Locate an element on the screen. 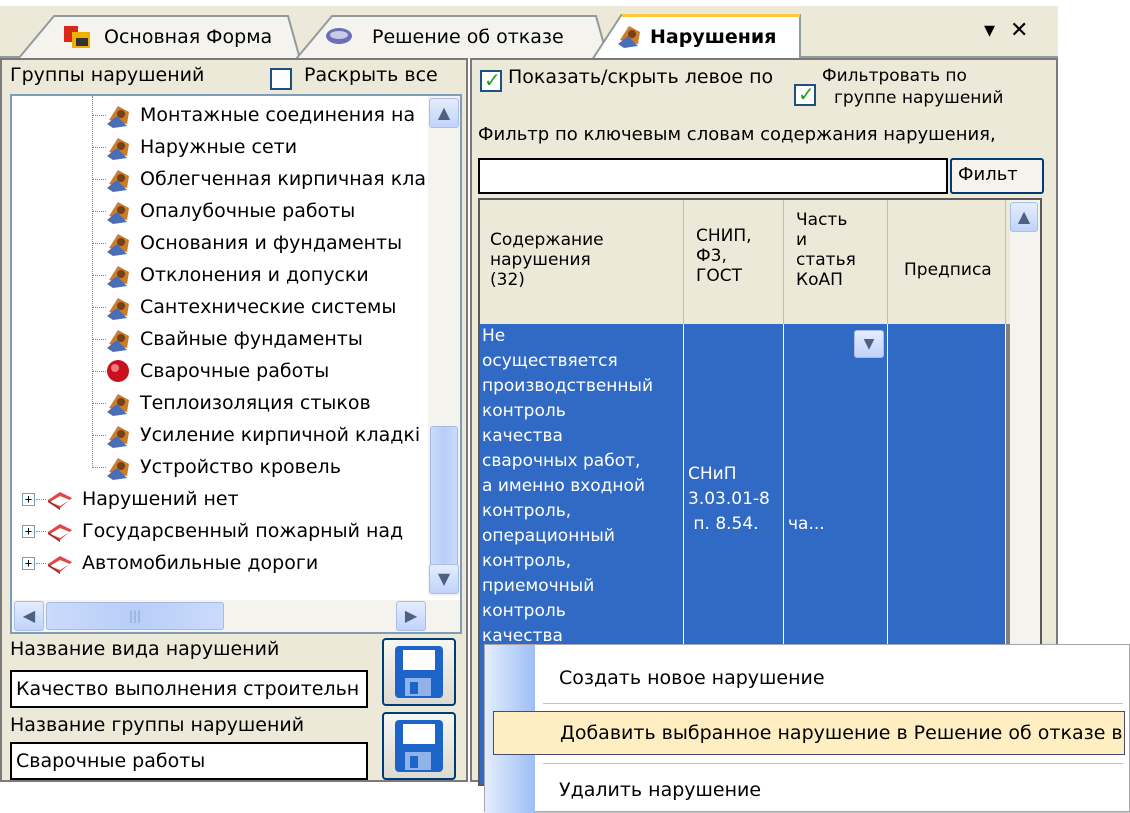 Image resolution: width=1130 pixels, height=813 pixels. menu-separator is located at coordinates (833, 763).